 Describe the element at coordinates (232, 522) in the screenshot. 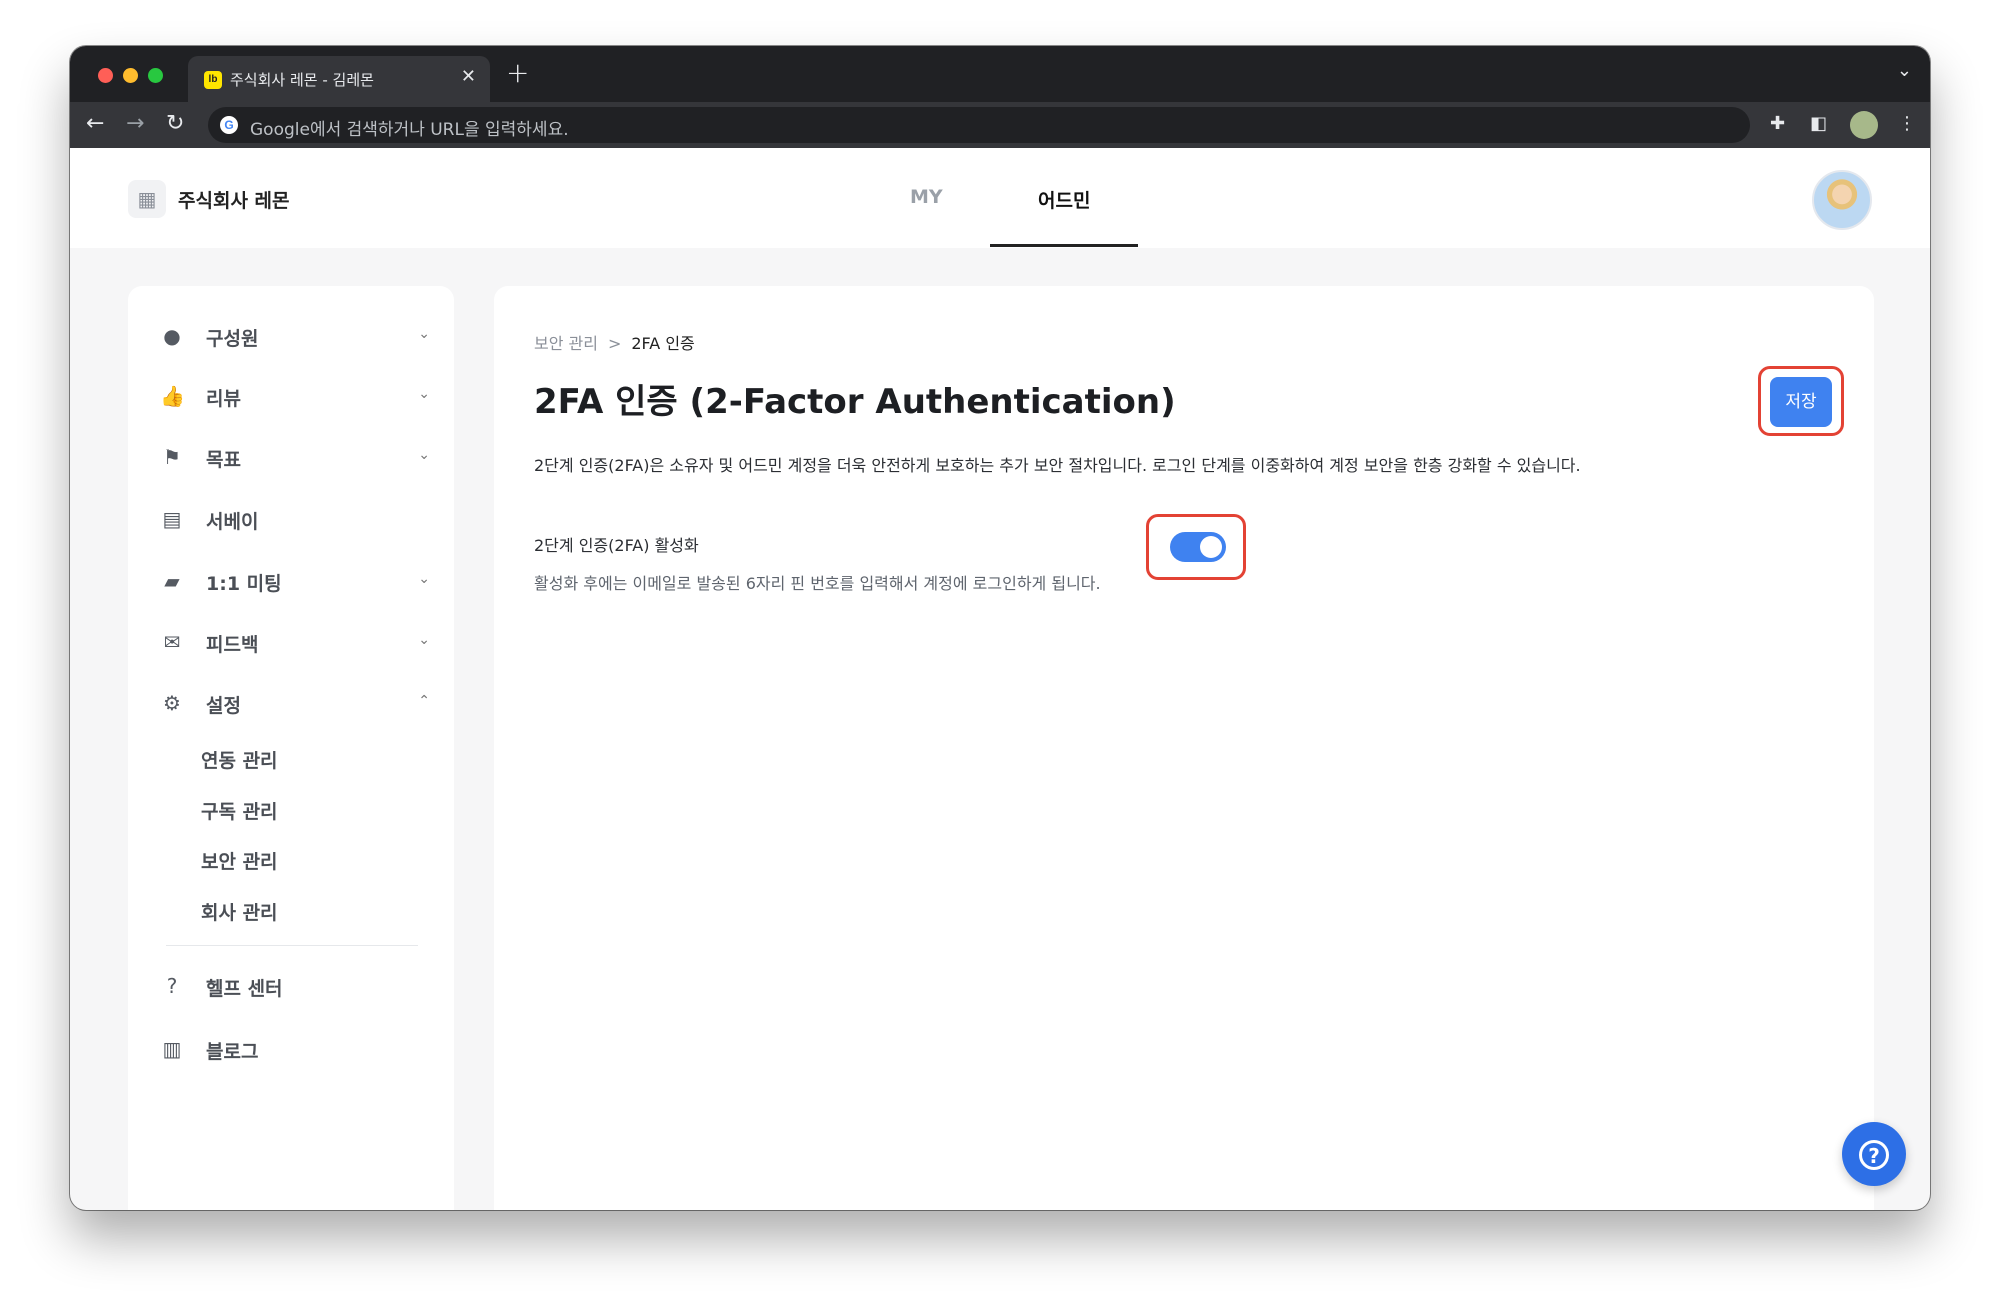

I see `sidebar-item-label: 서베이` at that location.